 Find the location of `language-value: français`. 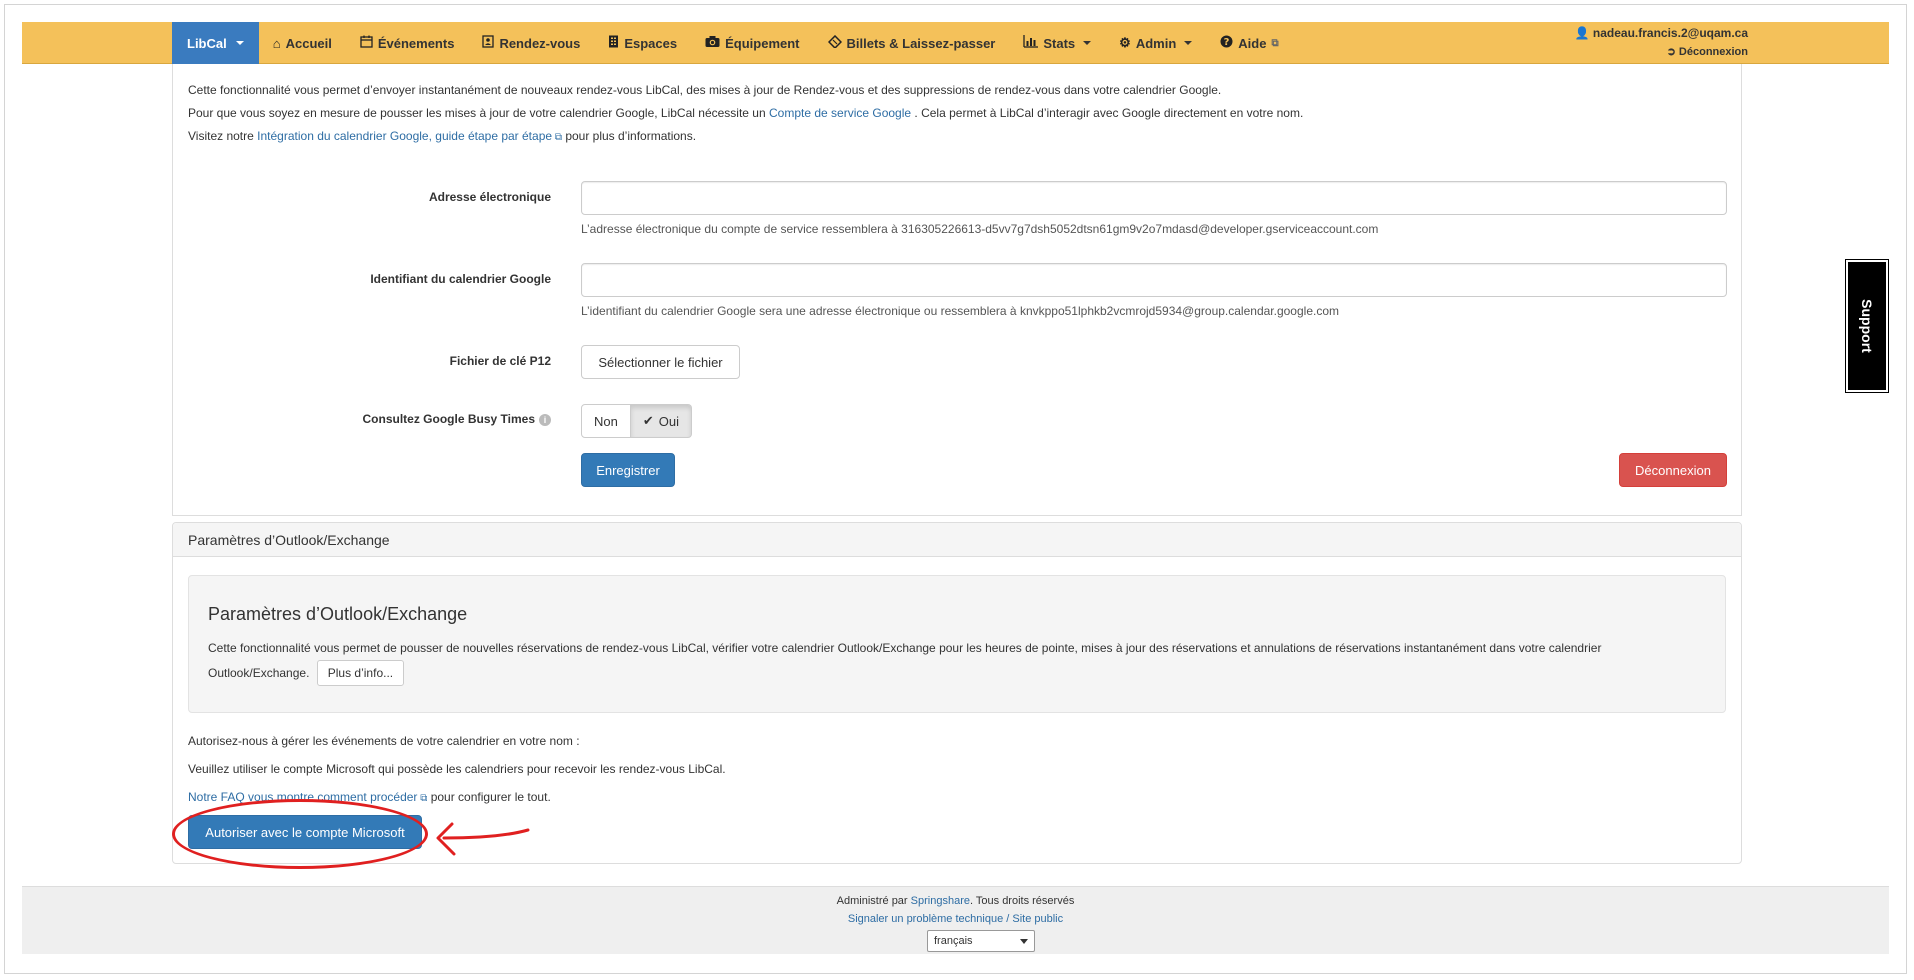

language-value: français is located at coordinates (953, 941).